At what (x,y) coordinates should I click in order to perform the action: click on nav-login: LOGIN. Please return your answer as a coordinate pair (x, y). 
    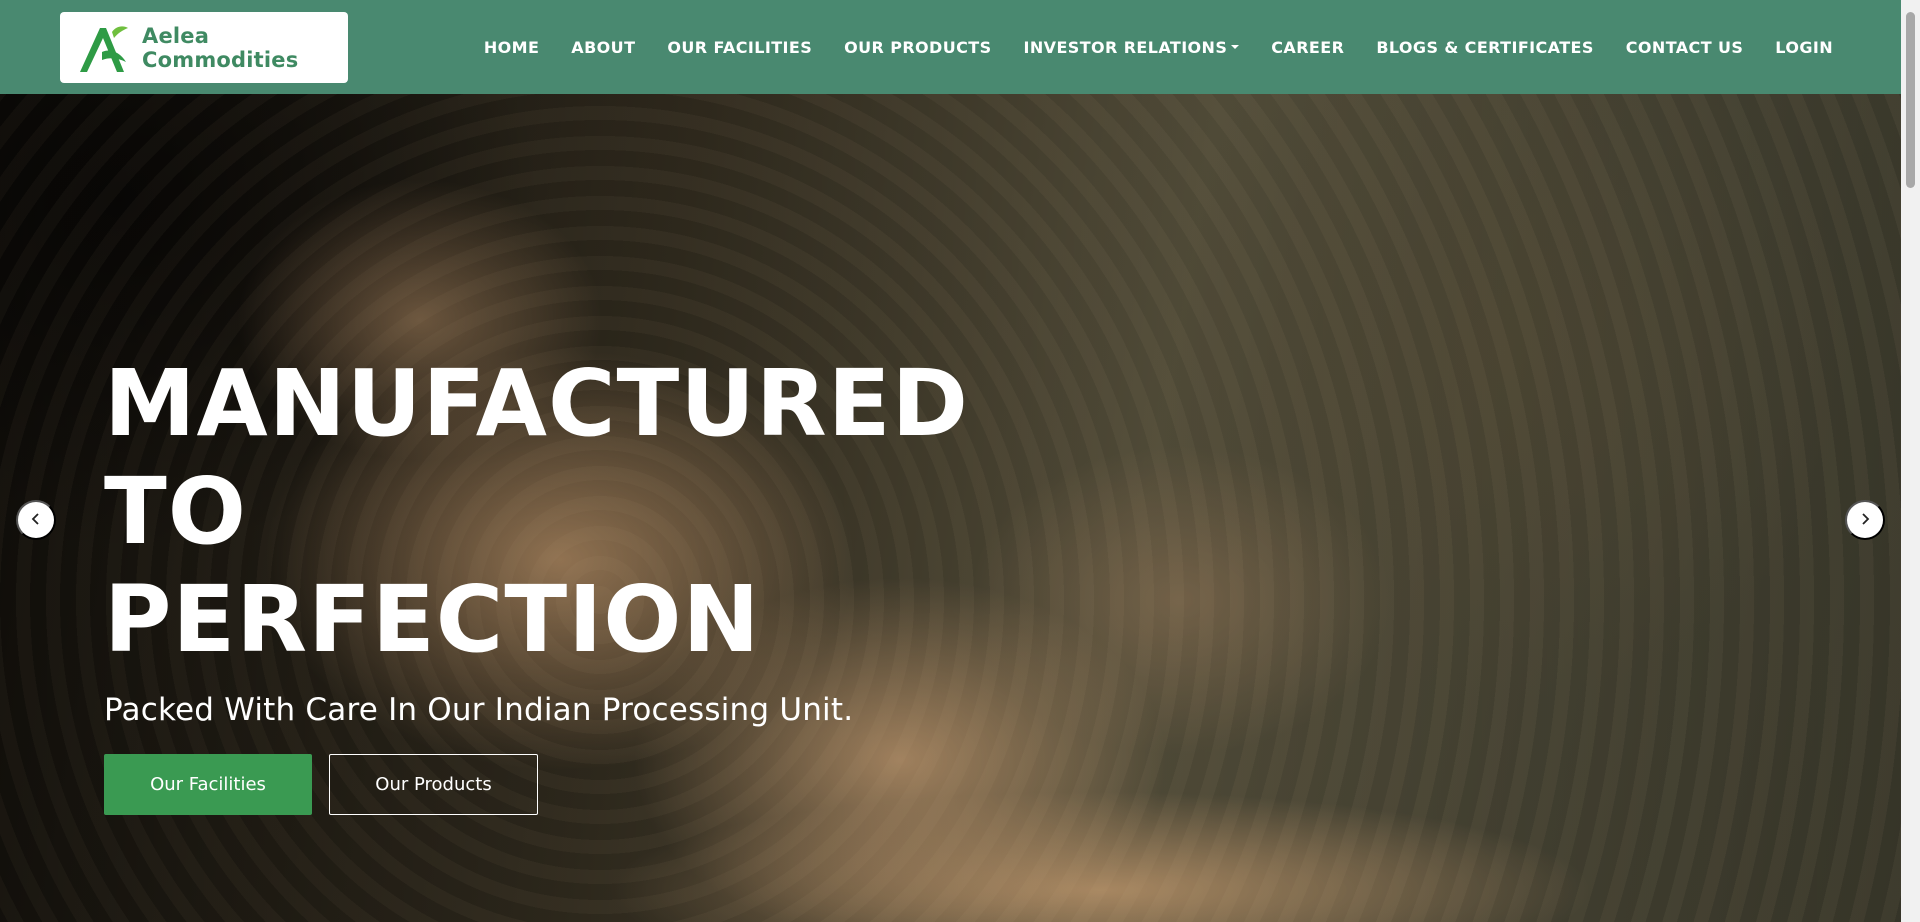
    Looking at the image, I should click on (1804, 47).